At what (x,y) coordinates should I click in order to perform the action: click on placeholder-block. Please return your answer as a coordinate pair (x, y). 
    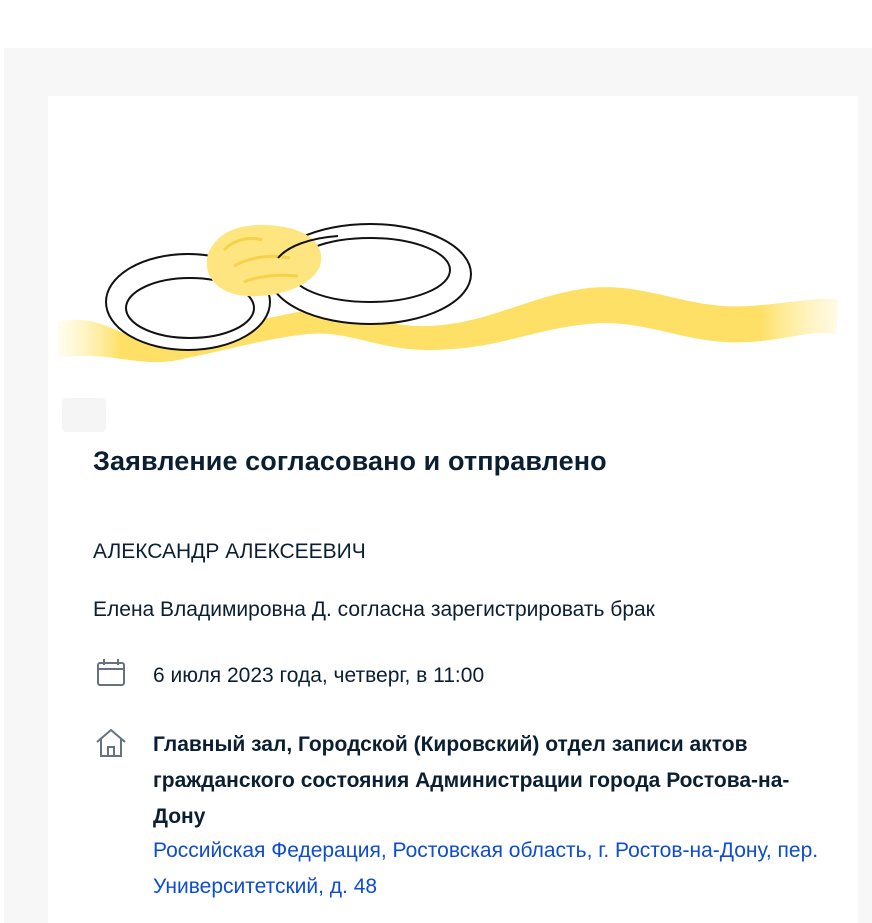
    Looking at the image, I should click on (84, 415).